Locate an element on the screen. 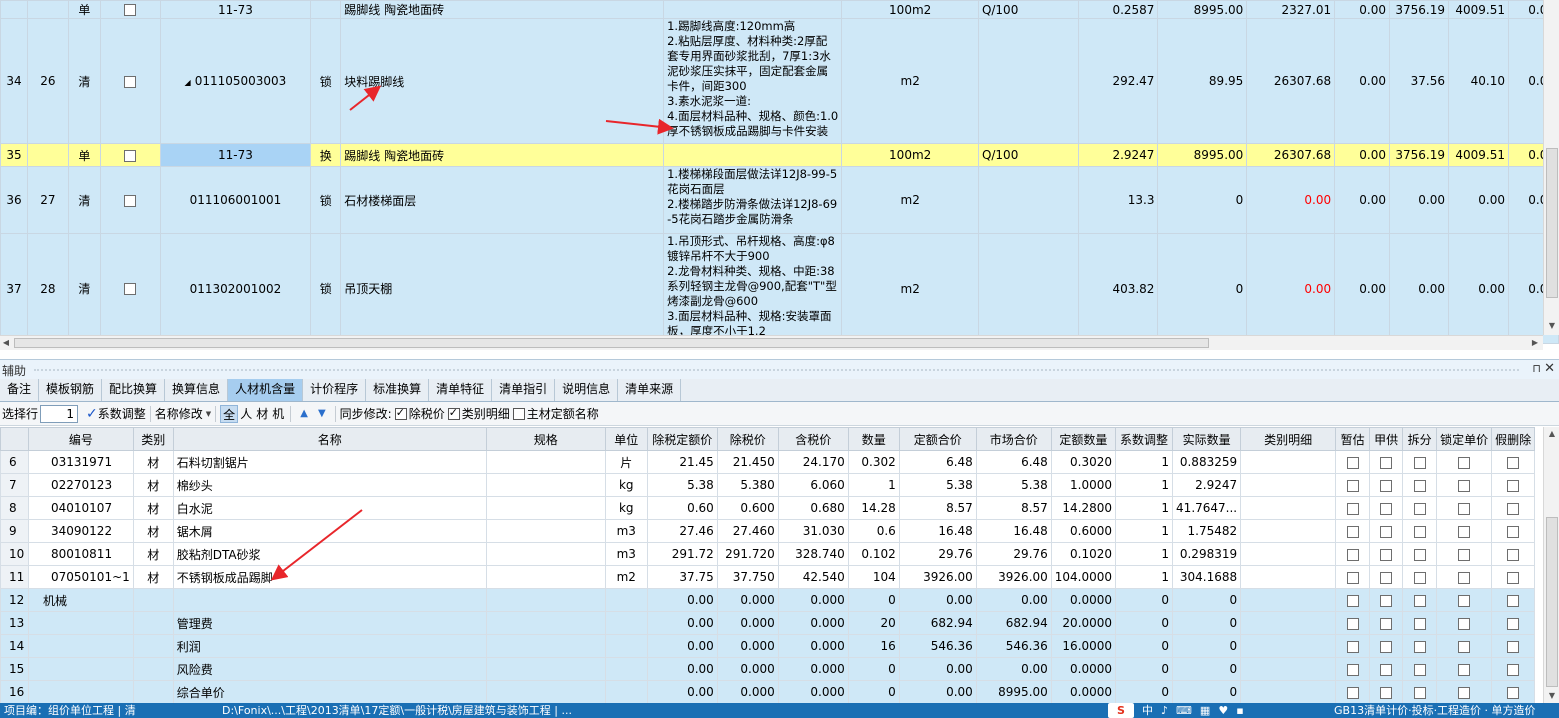  res-quota-qty: 1.0000 is located at coordinates (1083, 485).